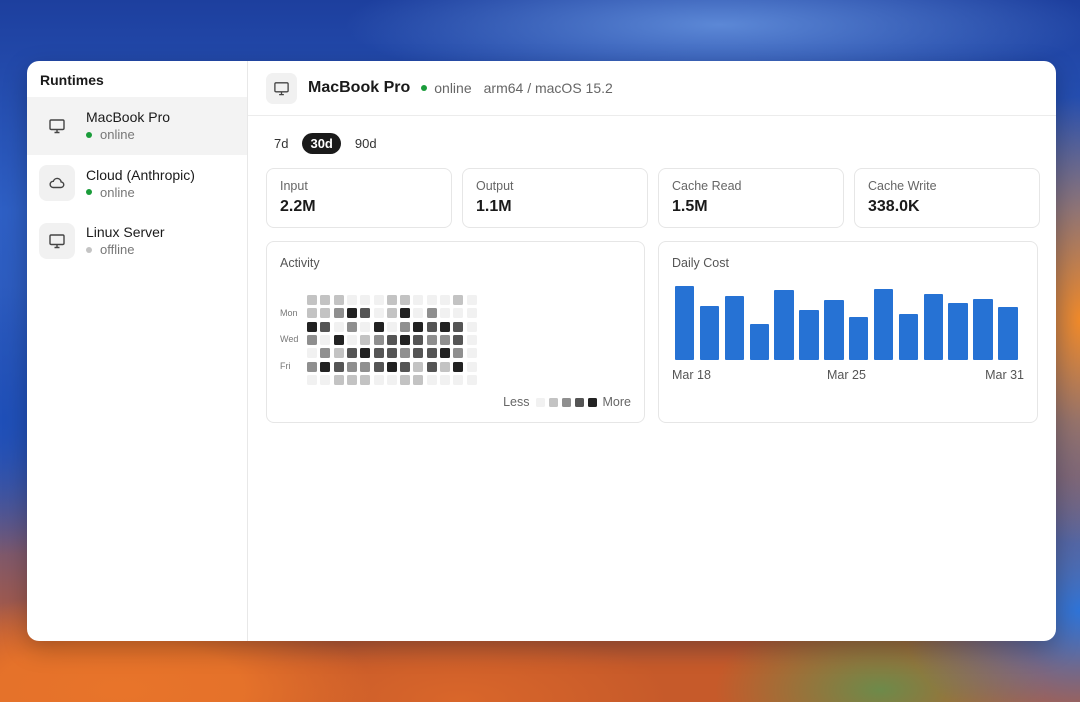  I want to click on x-tick-label: Mar 18, so click(691, 375).